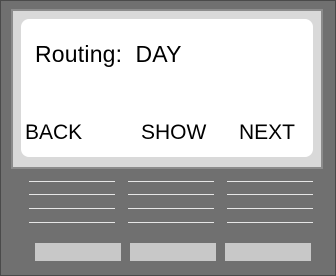  I want to click on softkey-show-label: SHOW, so click(173, 133).